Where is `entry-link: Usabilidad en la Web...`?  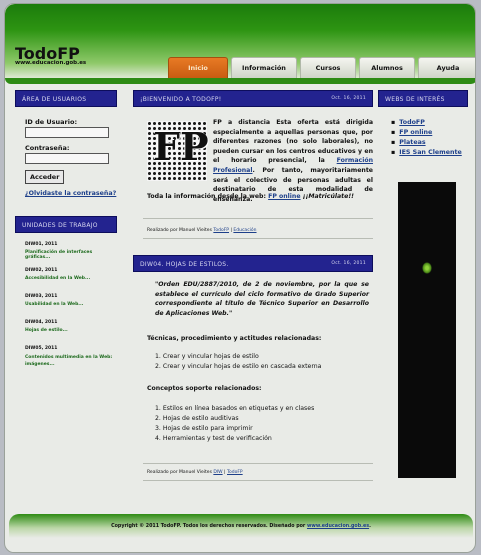
entry-link: Usabilidad en la Web... is located at coordinates (71, 304).